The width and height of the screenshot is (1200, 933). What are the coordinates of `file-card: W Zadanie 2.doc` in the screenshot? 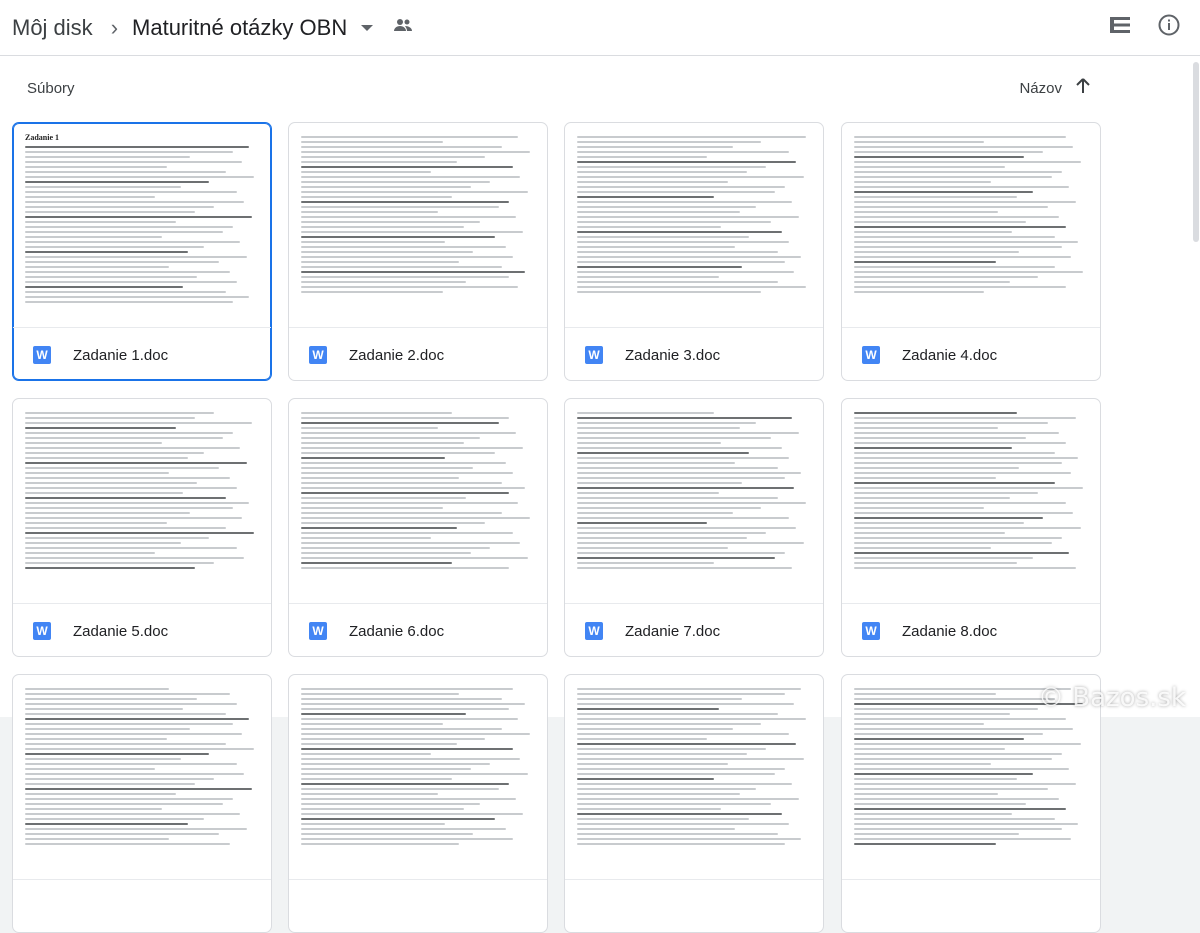 It's located at (418, 251).